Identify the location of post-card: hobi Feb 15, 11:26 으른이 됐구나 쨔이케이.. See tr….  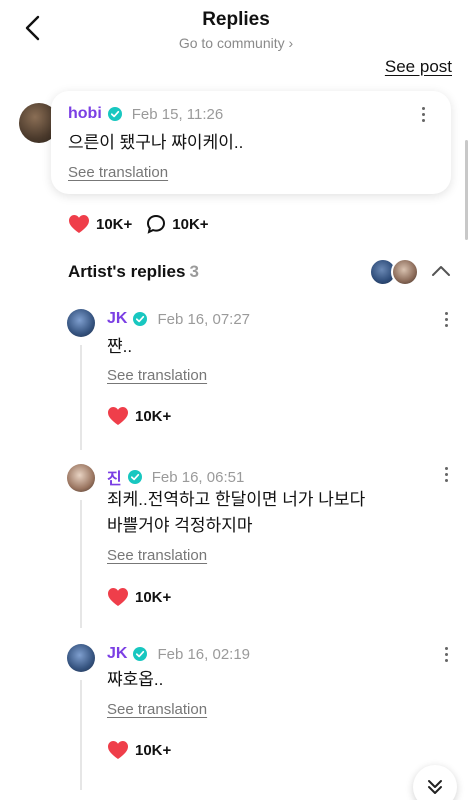
(251, 142).